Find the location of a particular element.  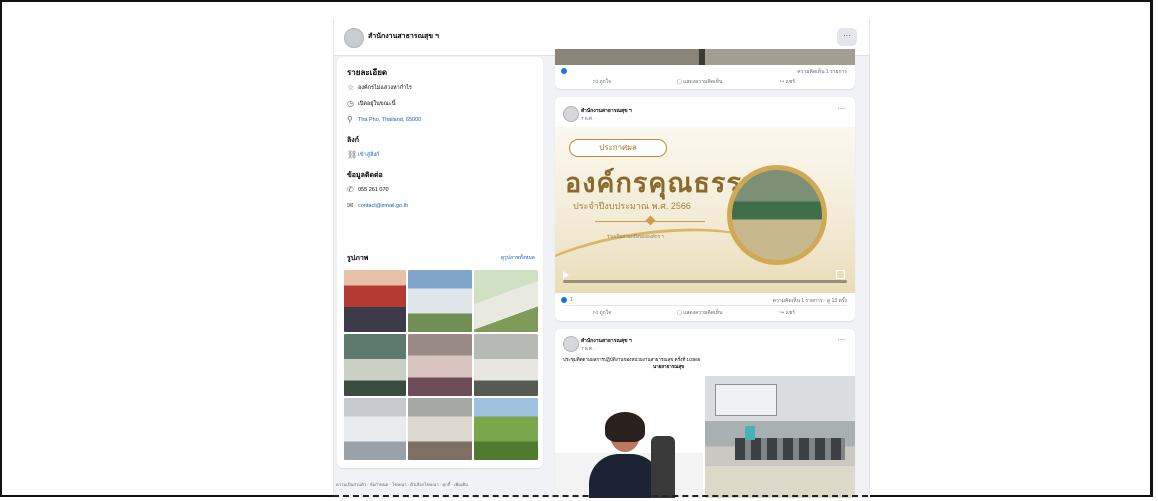

address-row: ⚲ Tha Pho, Thailand, 65000 is located at coordinates (384, 119).